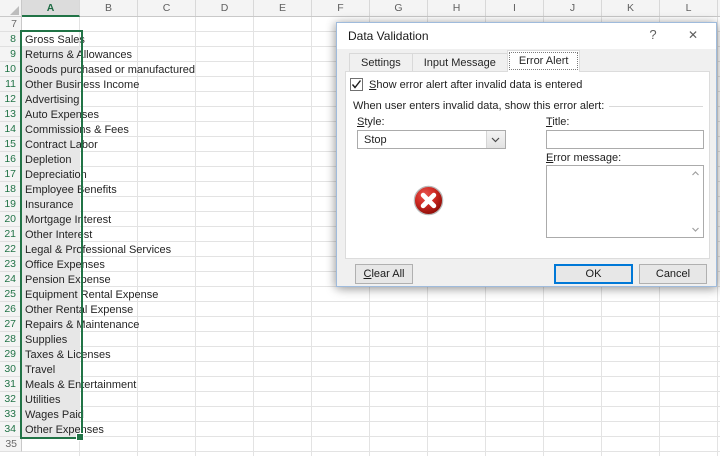 The width and height of the screenshot is (720, 456). What do you see at coordinates (11, 369) in the screenshot?
I see `row-header-30: 30` at bounding box center [11, 369].